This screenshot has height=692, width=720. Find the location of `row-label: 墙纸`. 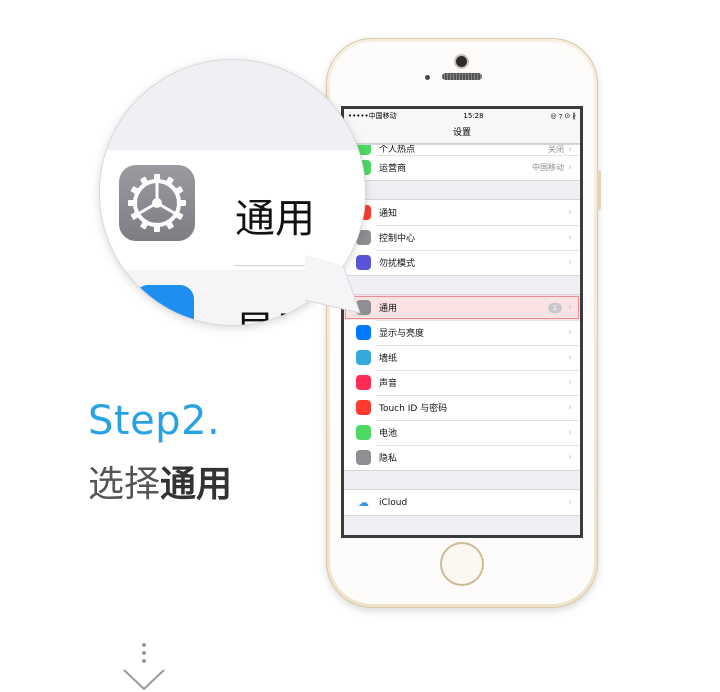

row-label: 墙纸 is located at coordinates (388, 359).